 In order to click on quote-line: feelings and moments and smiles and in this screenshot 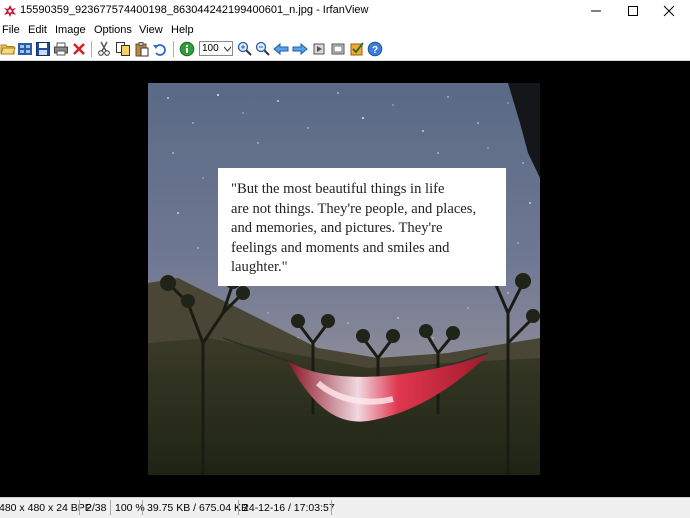, I will do `click(340, 247)`.